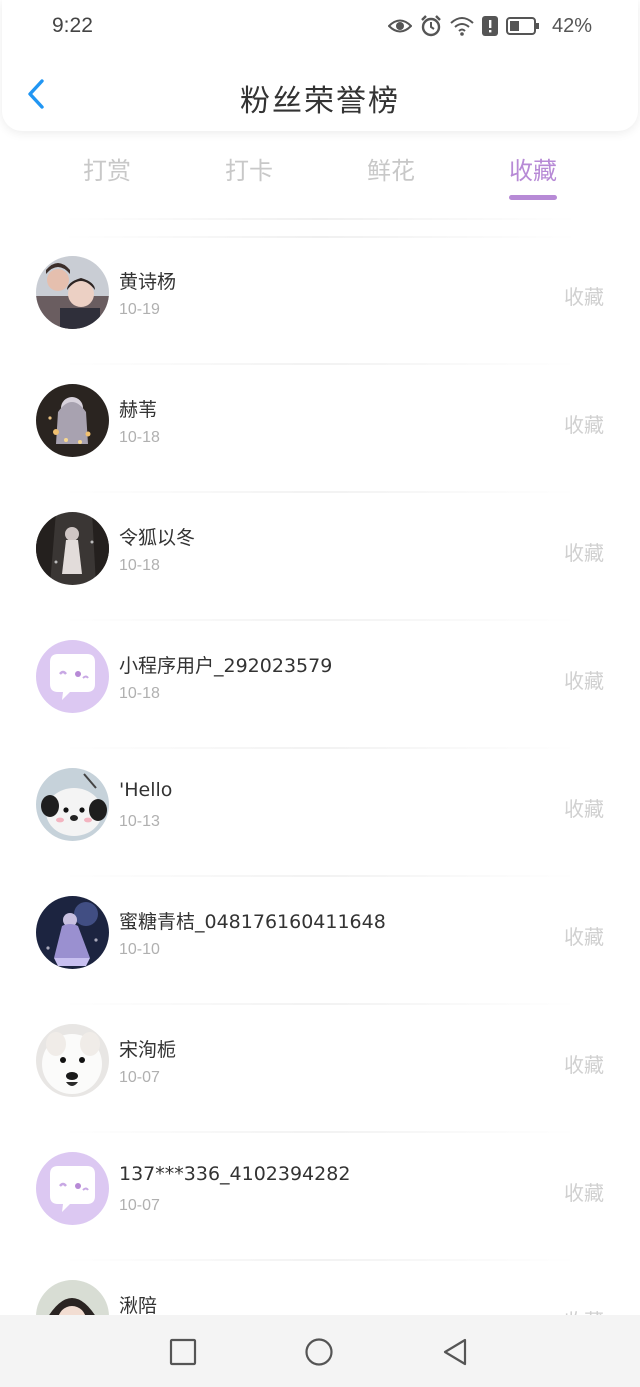 Image resolution: width=640 pixels, height=1387 pixels. I want to click on tab-label: 打赏, so click(107, 171).